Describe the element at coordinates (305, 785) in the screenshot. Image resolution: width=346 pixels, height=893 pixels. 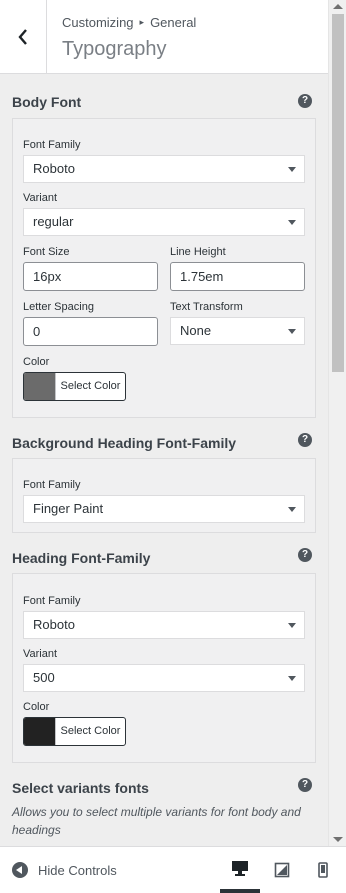
I see `variants-fonts-help-icon: ?` at that location.